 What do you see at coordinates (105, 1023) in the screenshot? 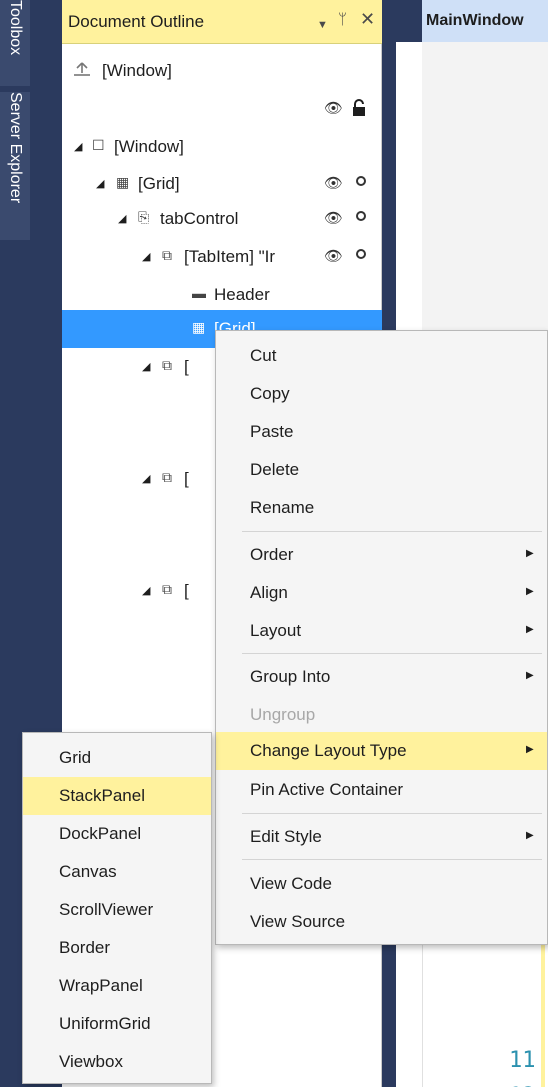
I see `submenu-item-label: UniformGrid` at bounding box center [105, 1023].